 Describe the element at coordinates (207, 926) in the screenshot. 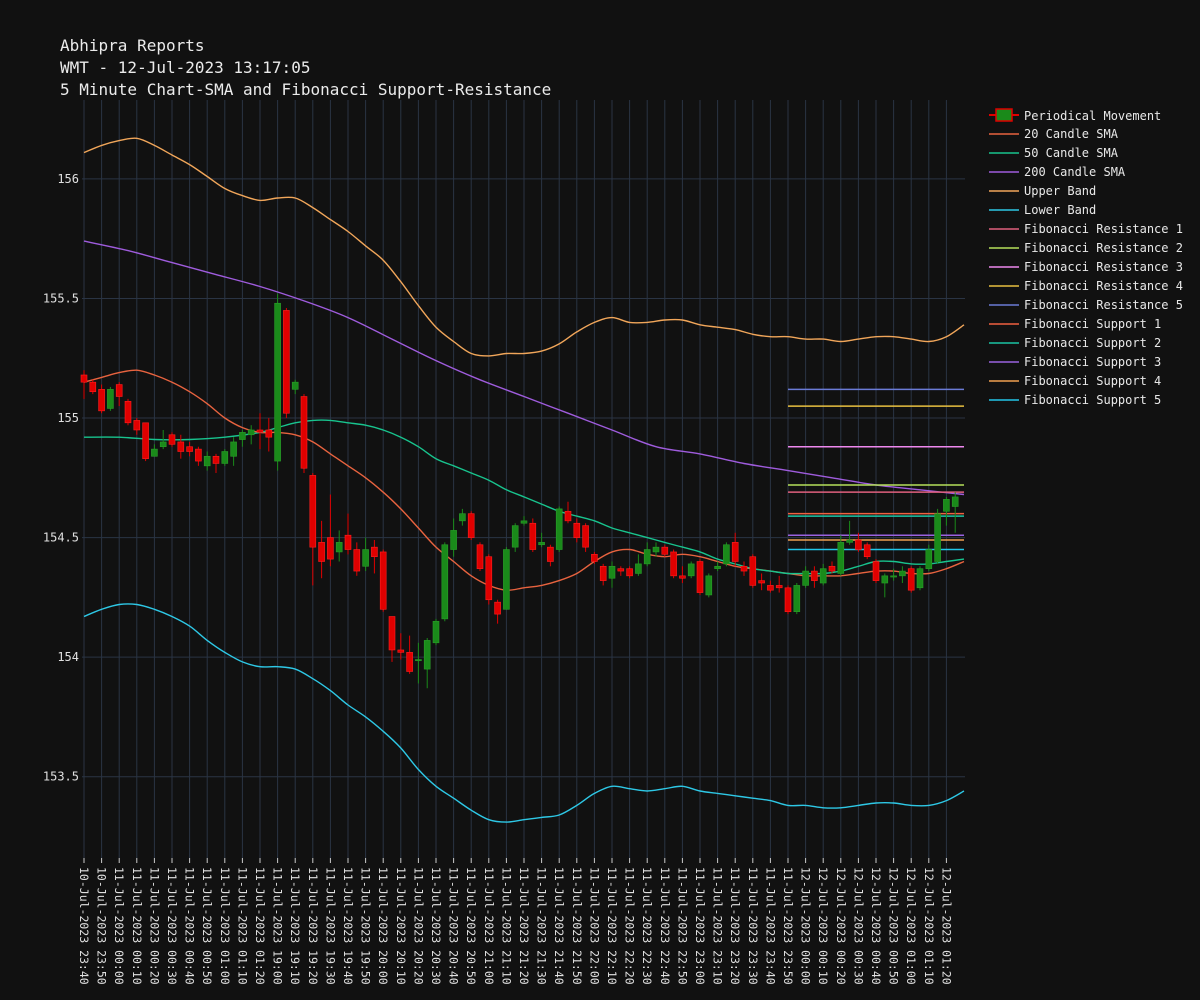

I see `x-tick-label: 11-Jul-2023 00:50` at that location.